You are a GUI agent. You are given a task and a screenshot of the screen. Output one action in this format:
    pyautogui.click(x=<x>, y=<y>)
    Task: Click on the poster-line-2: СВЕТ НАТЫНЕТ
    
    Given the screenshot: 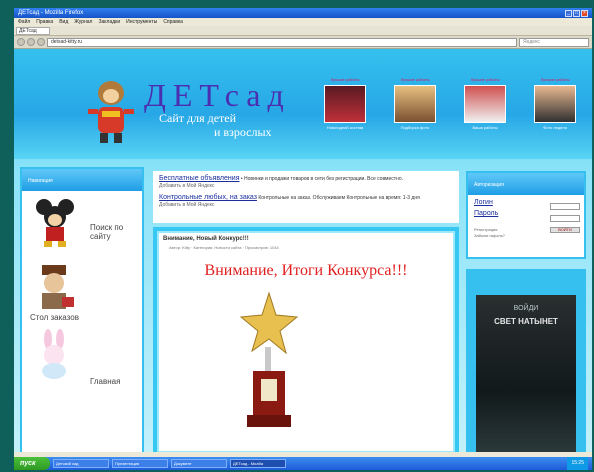 What is the action you would take?
    pyautogui.click(x=526, y=321)
    